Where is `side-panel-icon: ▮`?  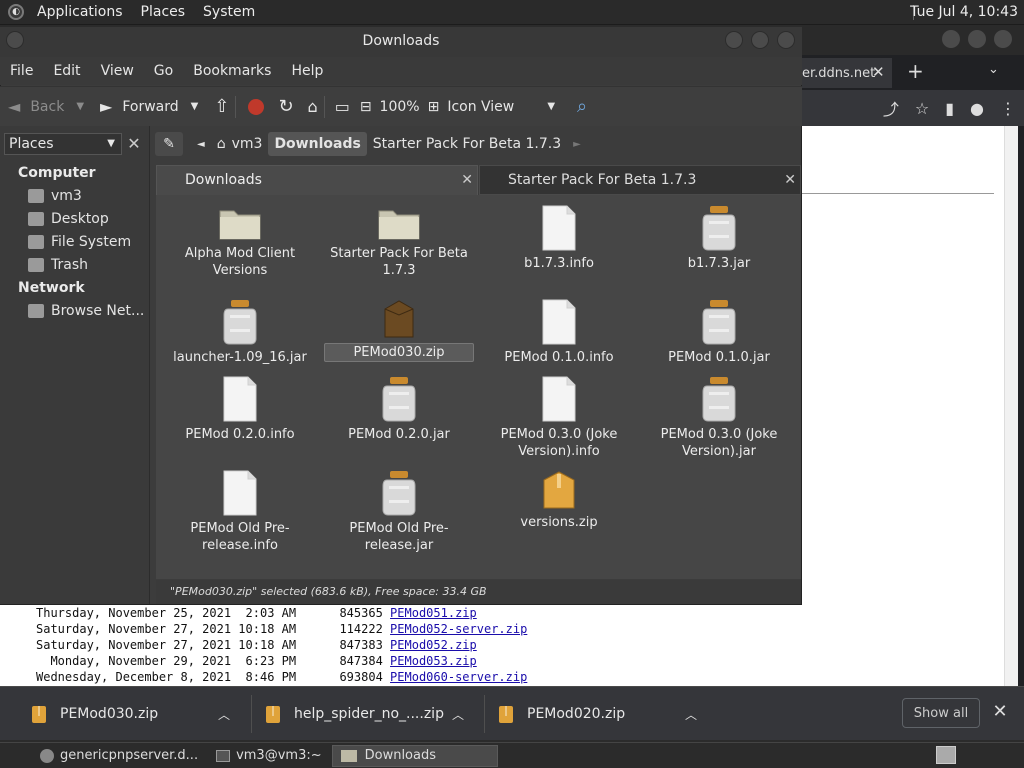 side-panel-icon: ▮ is located at coordinates (949, 108).